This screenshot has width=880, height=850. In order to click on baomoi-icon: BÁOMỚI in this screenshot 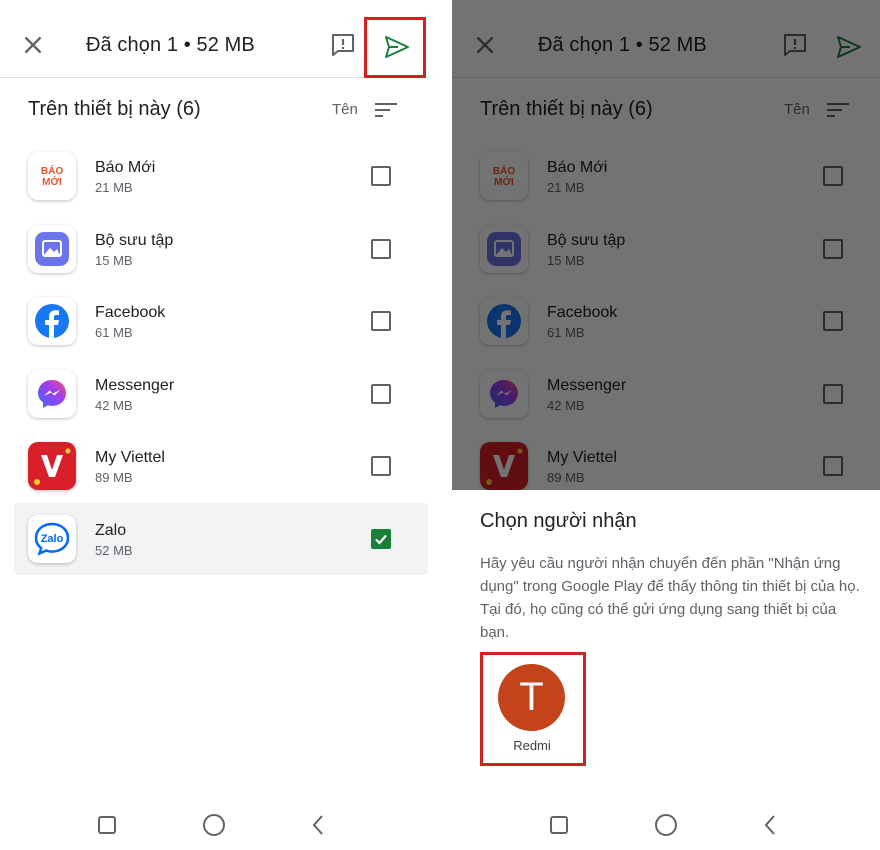, I will do `click(52, 176)`.